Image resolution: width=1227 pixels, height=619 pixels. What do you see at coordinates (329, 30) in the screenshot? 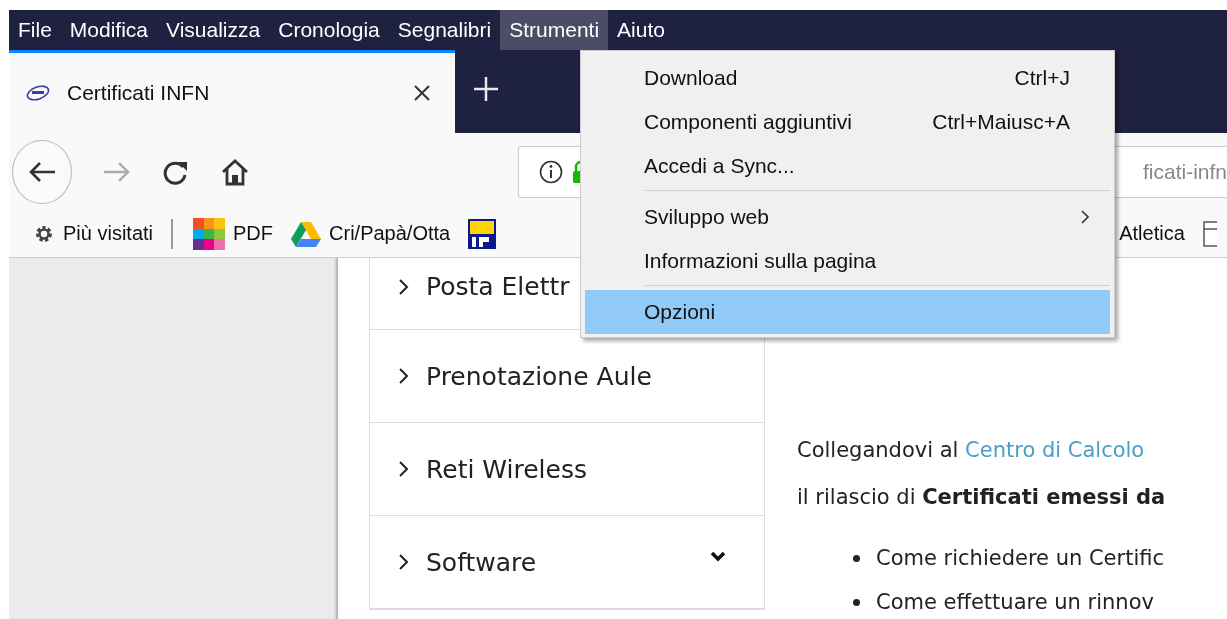
I see `menu-item: Cronologia` at bounding box center [329, 30].